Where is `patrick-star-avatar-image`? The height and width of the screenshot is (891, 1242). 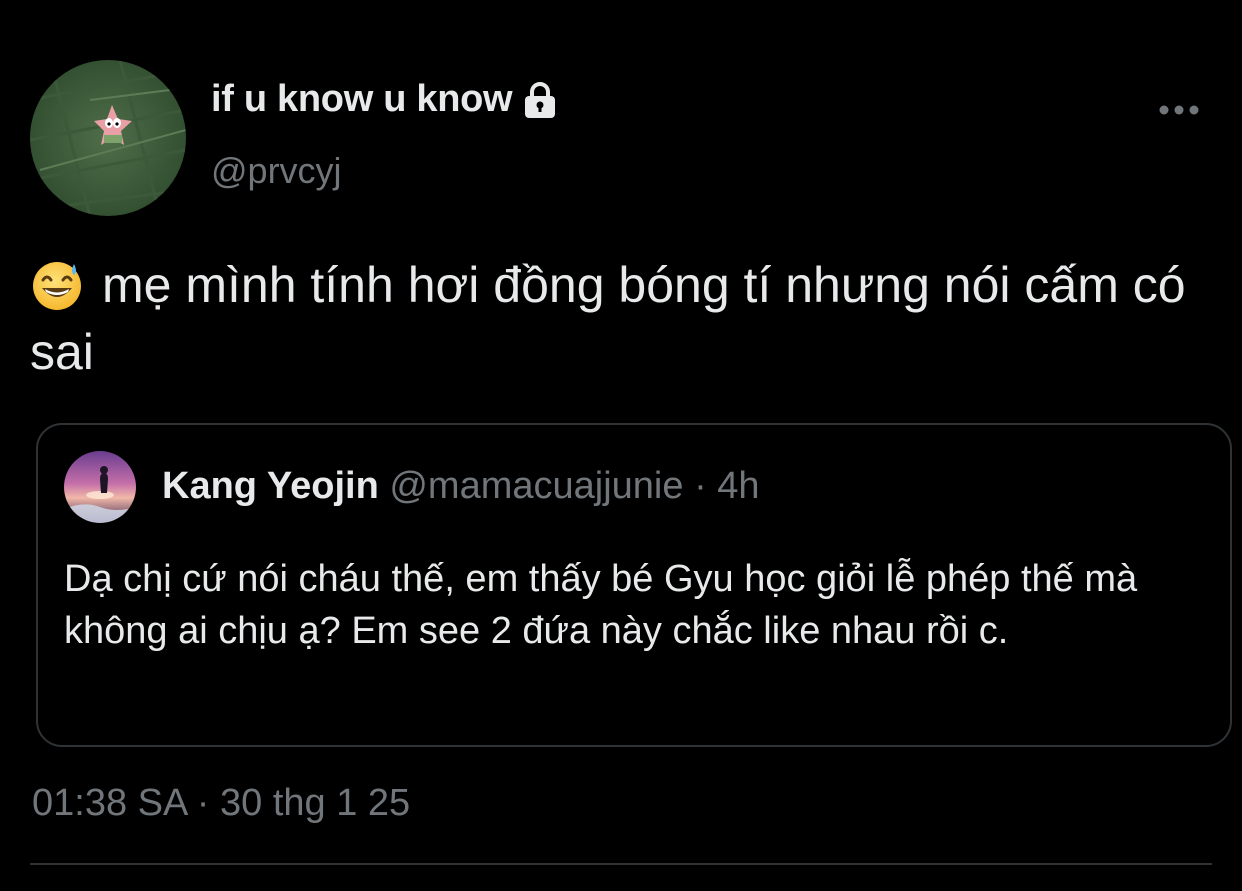 patrick-star-avatar-image is located at coordinates (108, 138).